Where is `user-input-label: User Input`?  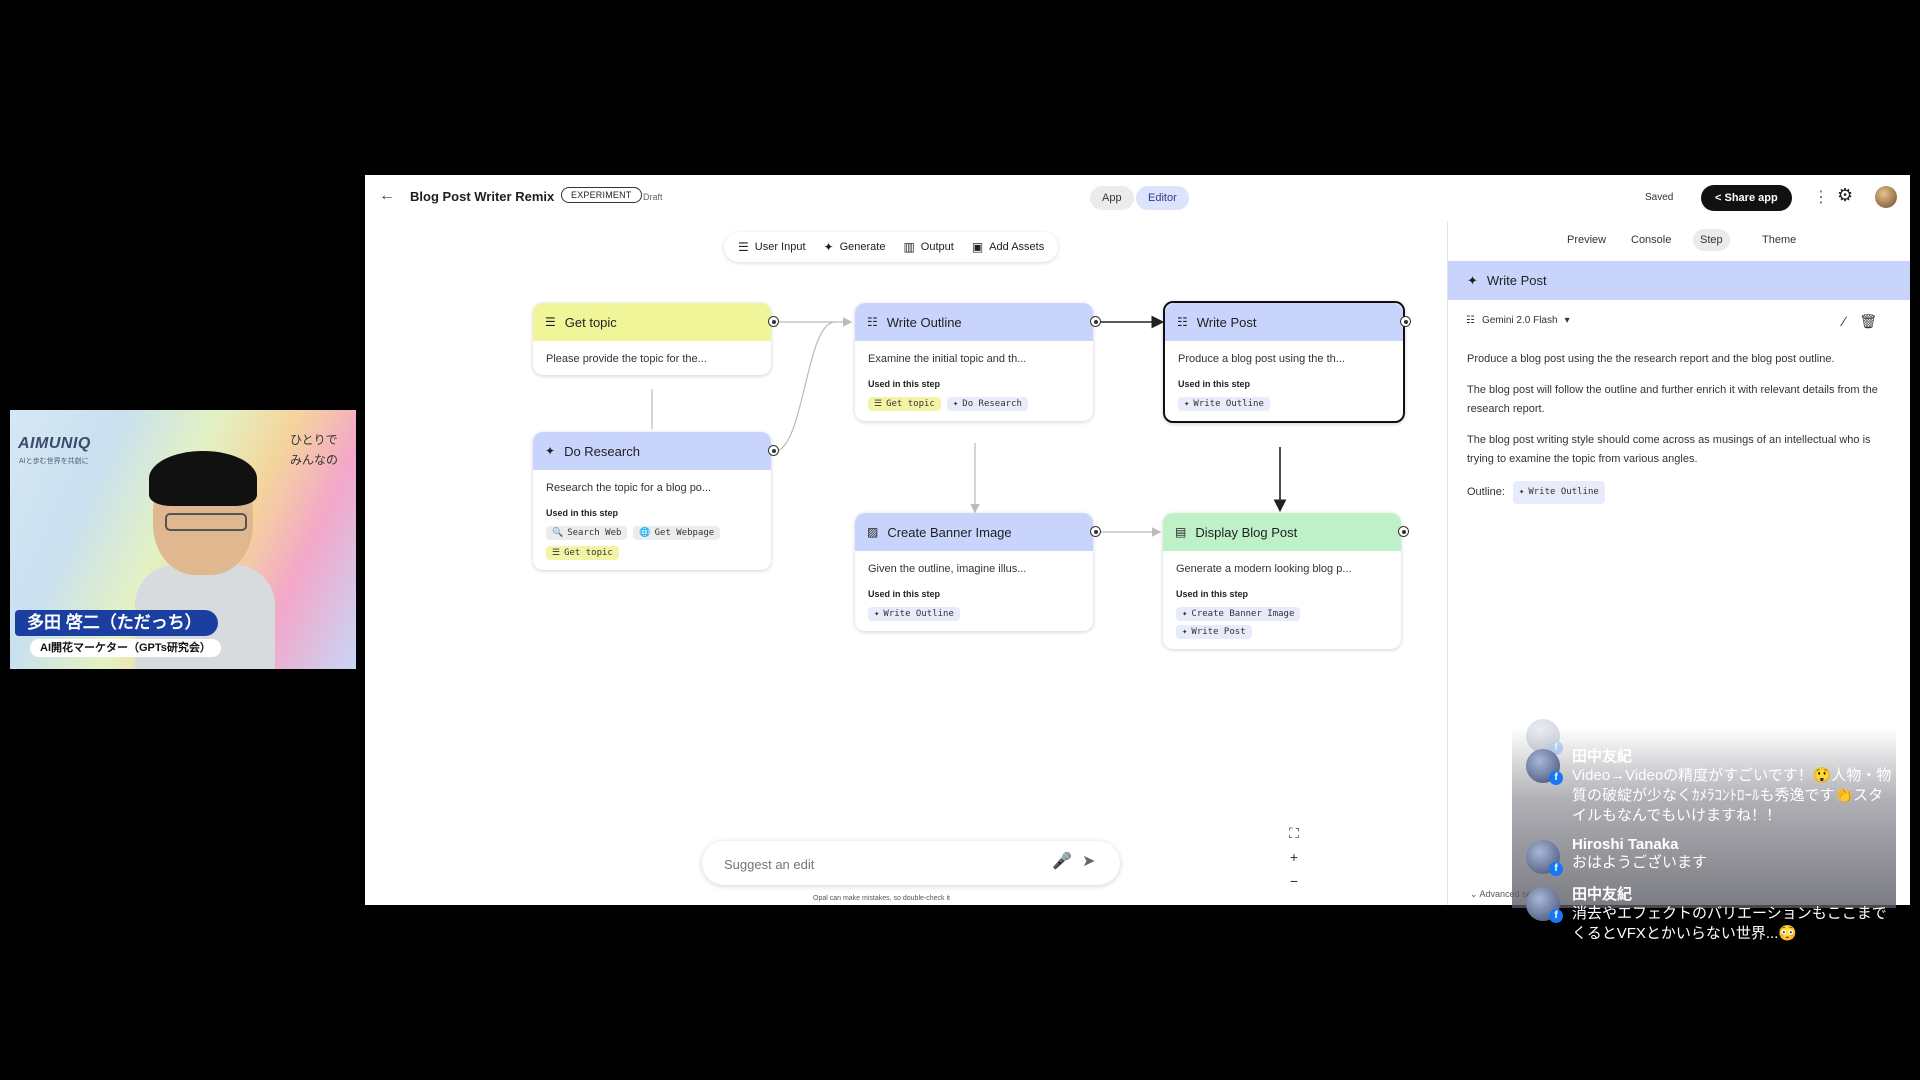 user-input-label: User Input is located at coordinates (780, 247).